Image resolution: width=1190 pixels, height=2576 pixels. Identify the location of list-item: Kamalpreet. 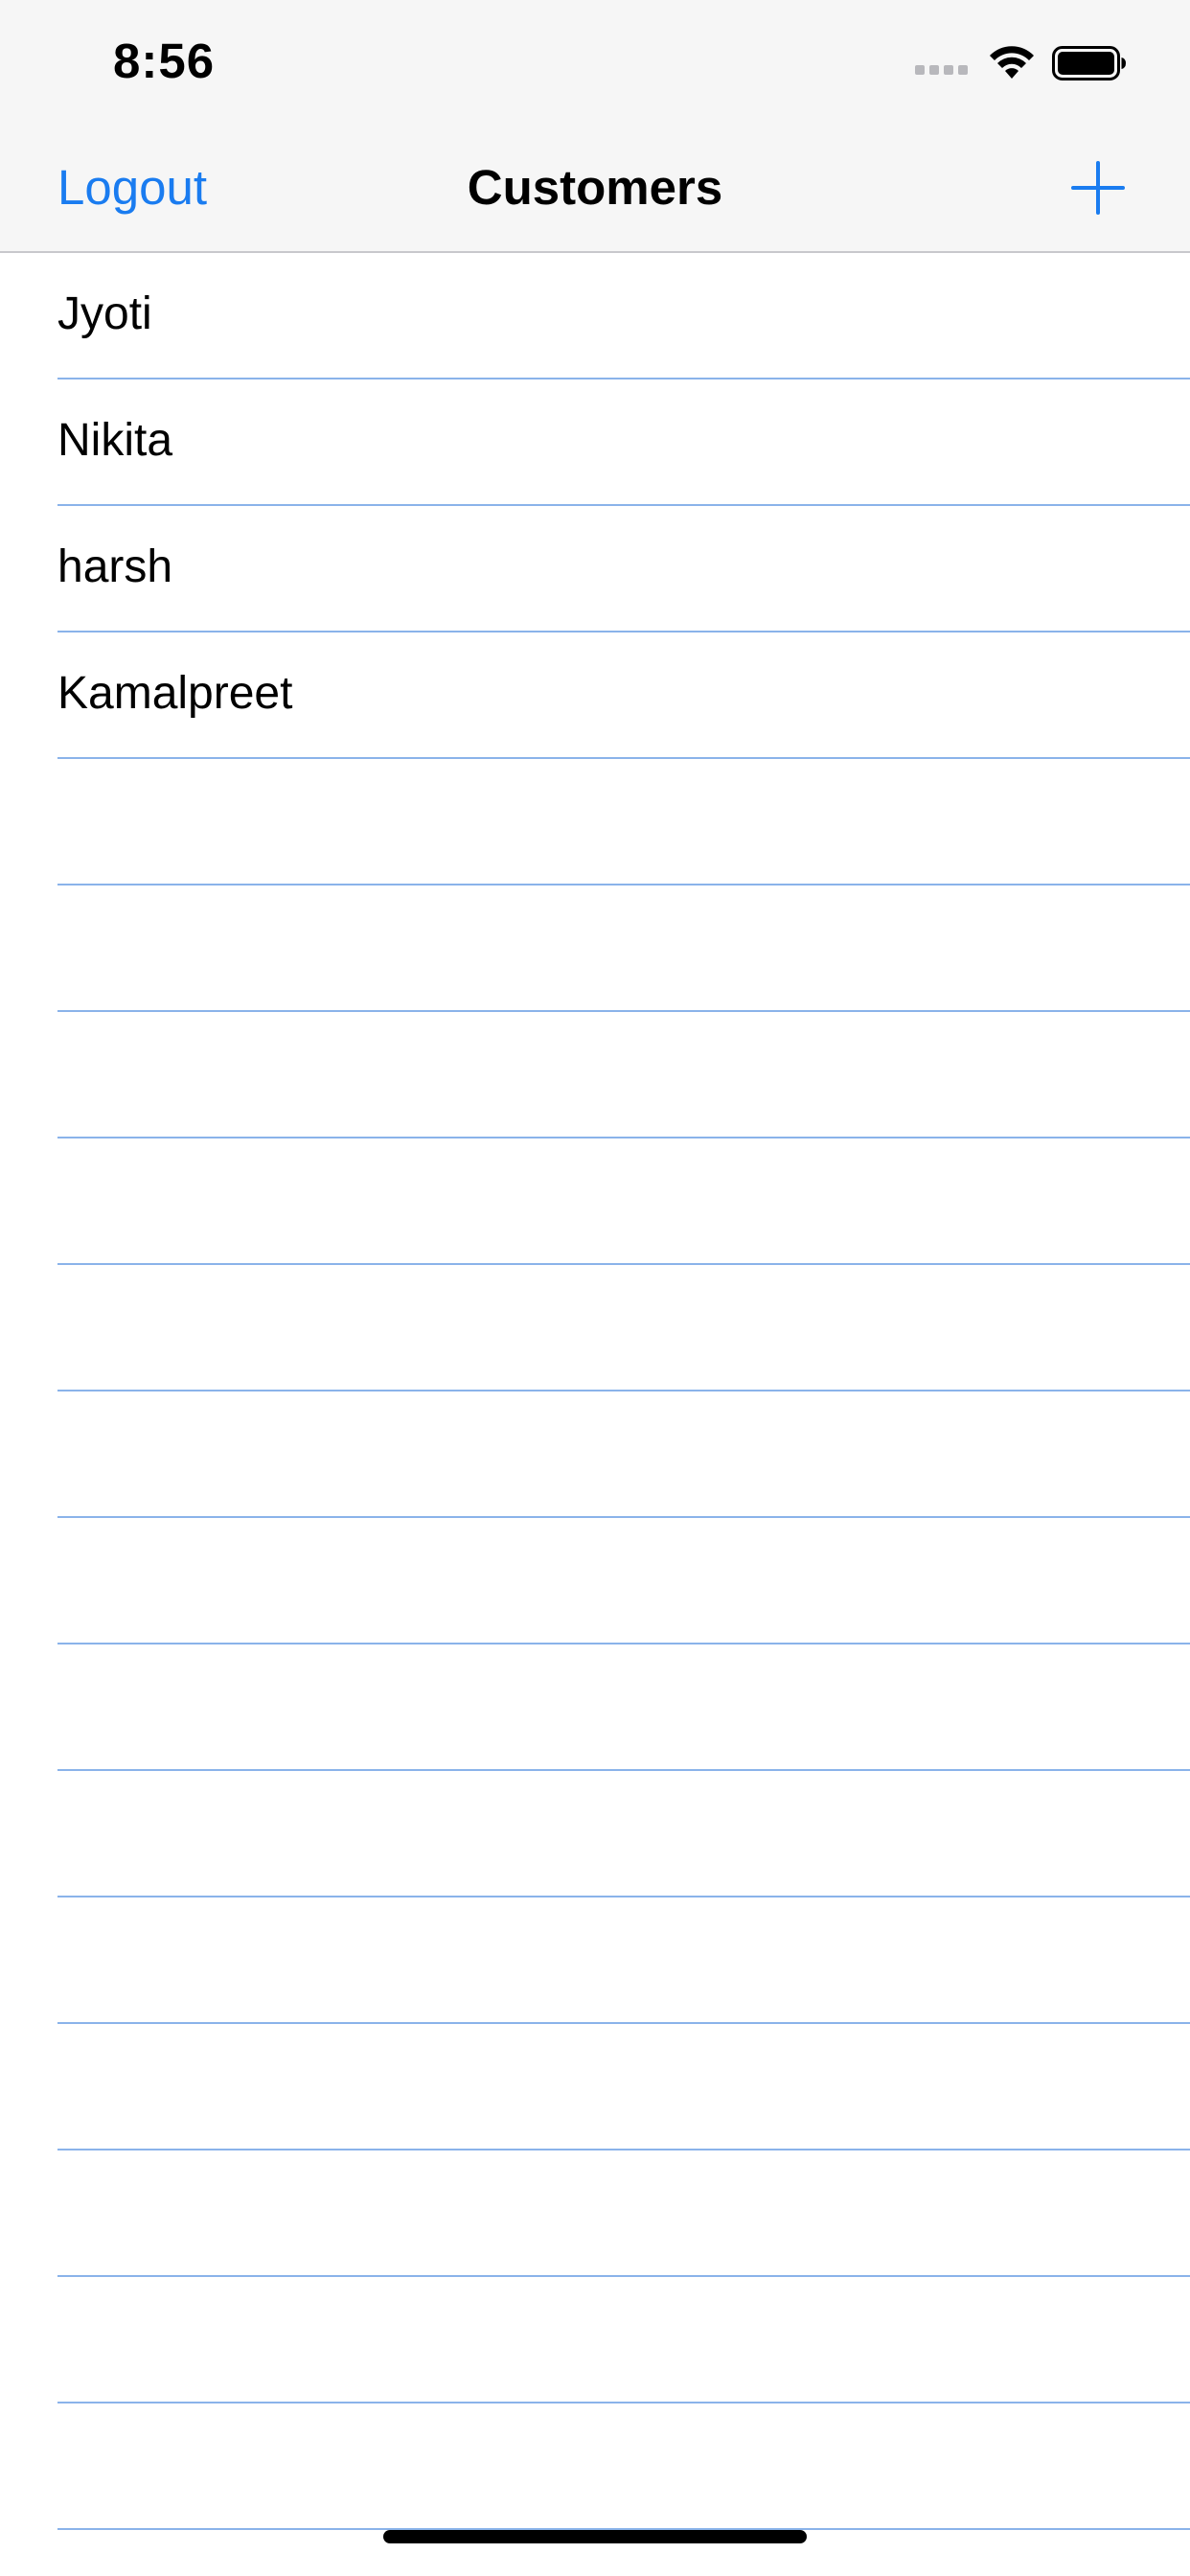
(595, 695).